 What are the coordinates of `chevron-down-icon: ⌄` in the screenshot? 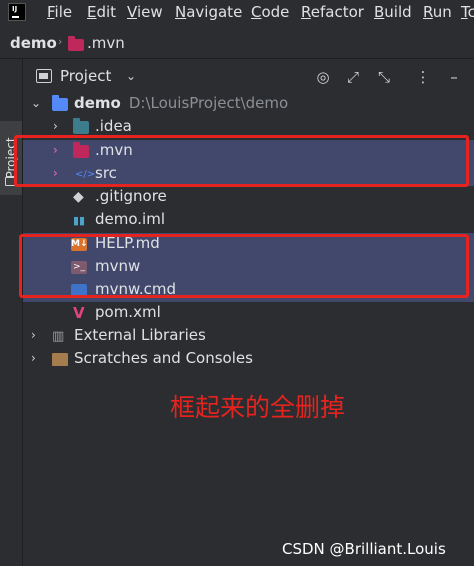 It's located at (131, 76).